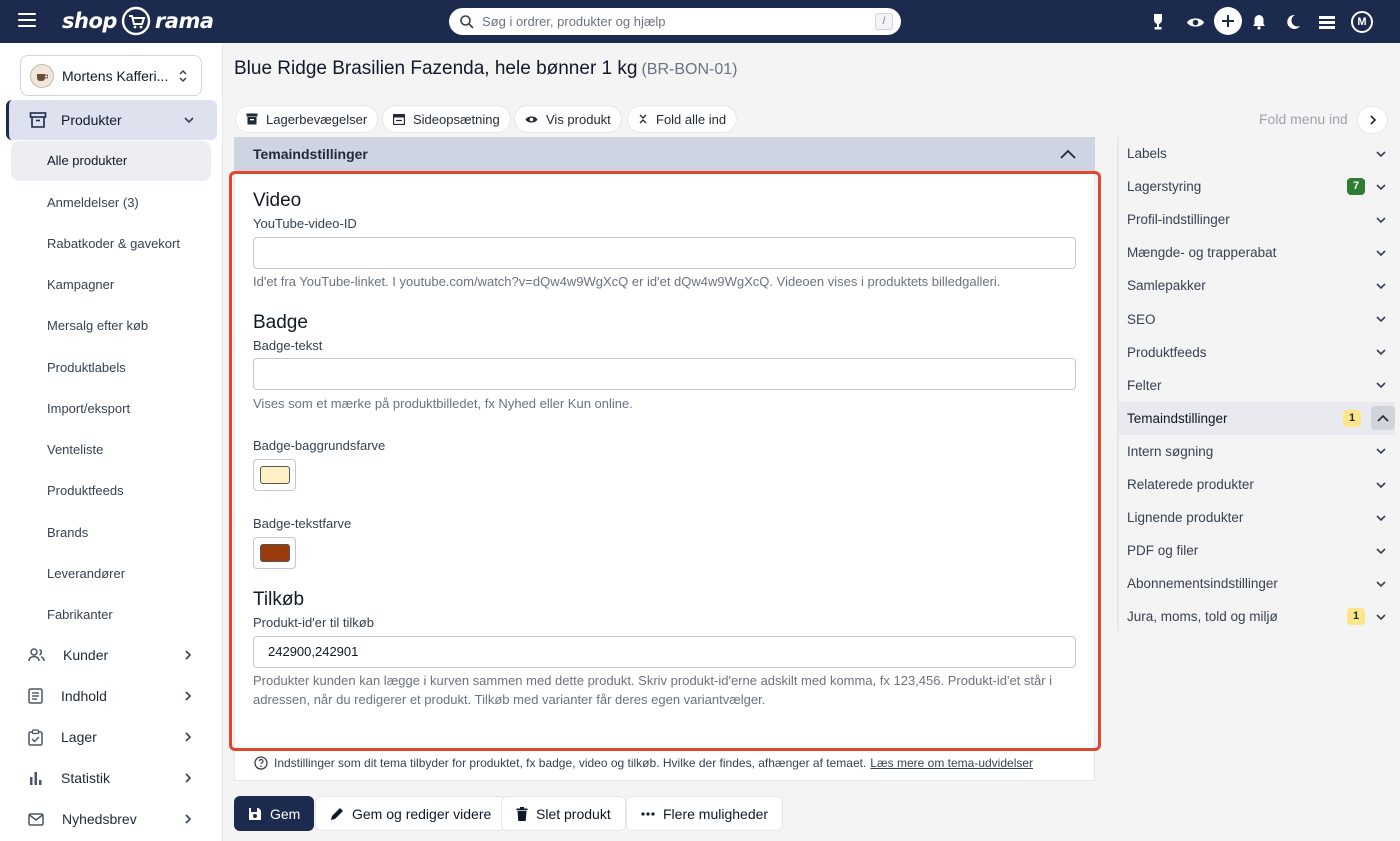  Describe the element at coordinates (337, 813) in the screenshot. I see `pencil-icon` at that location.